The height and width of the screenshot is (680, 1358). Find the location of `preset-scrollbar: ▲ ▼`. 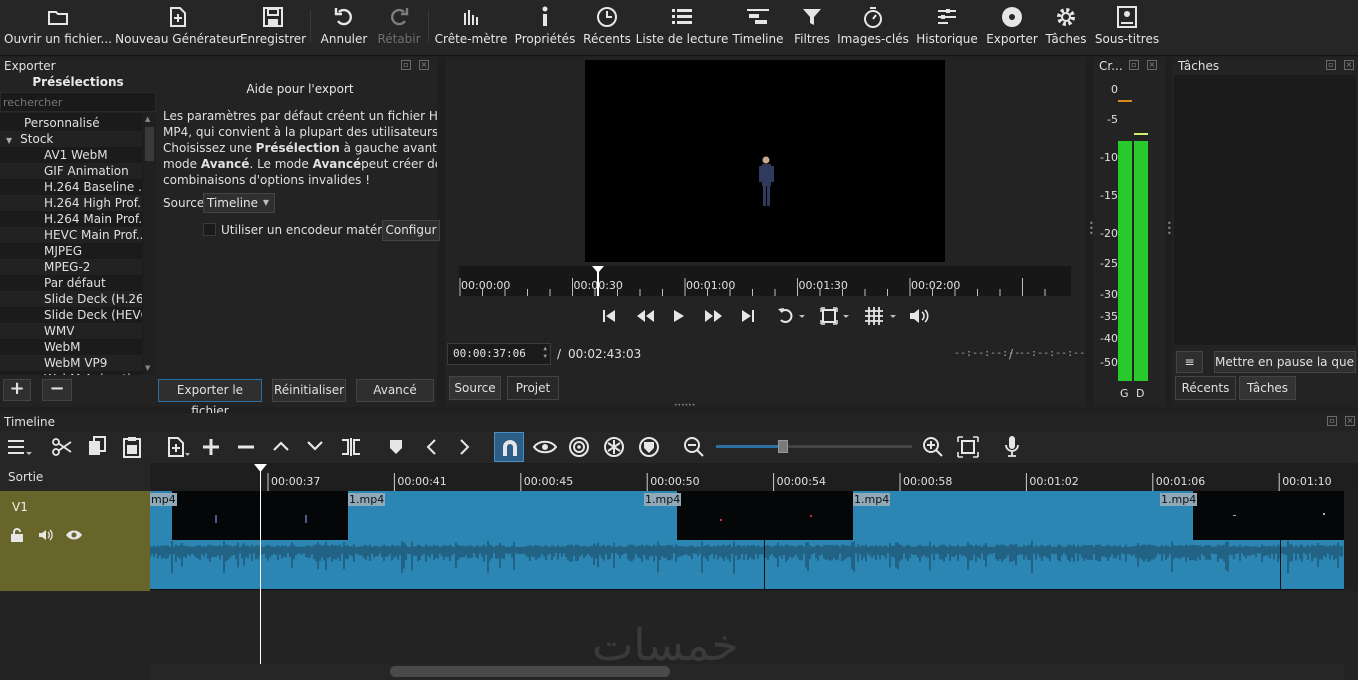

preset-scrollbar: ▲ ▼ is located at coordinates (149, 244).